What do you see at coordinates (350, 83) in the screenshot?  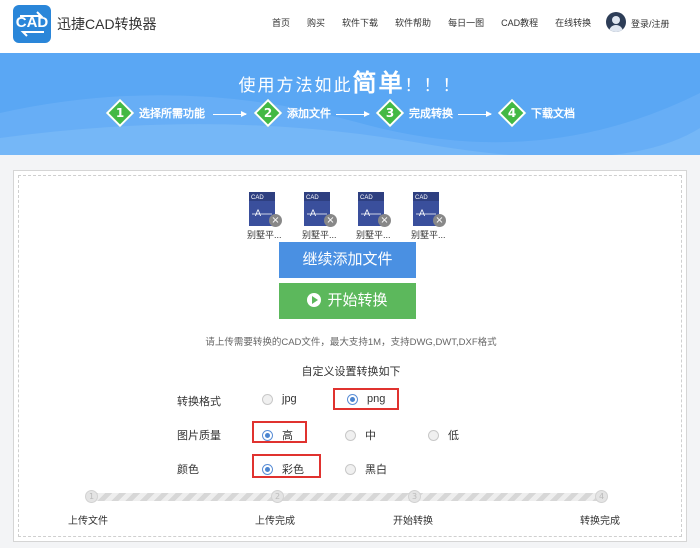 I see `banner-title: 使用方法如此简单！！！` at bounding box center [350, 83].